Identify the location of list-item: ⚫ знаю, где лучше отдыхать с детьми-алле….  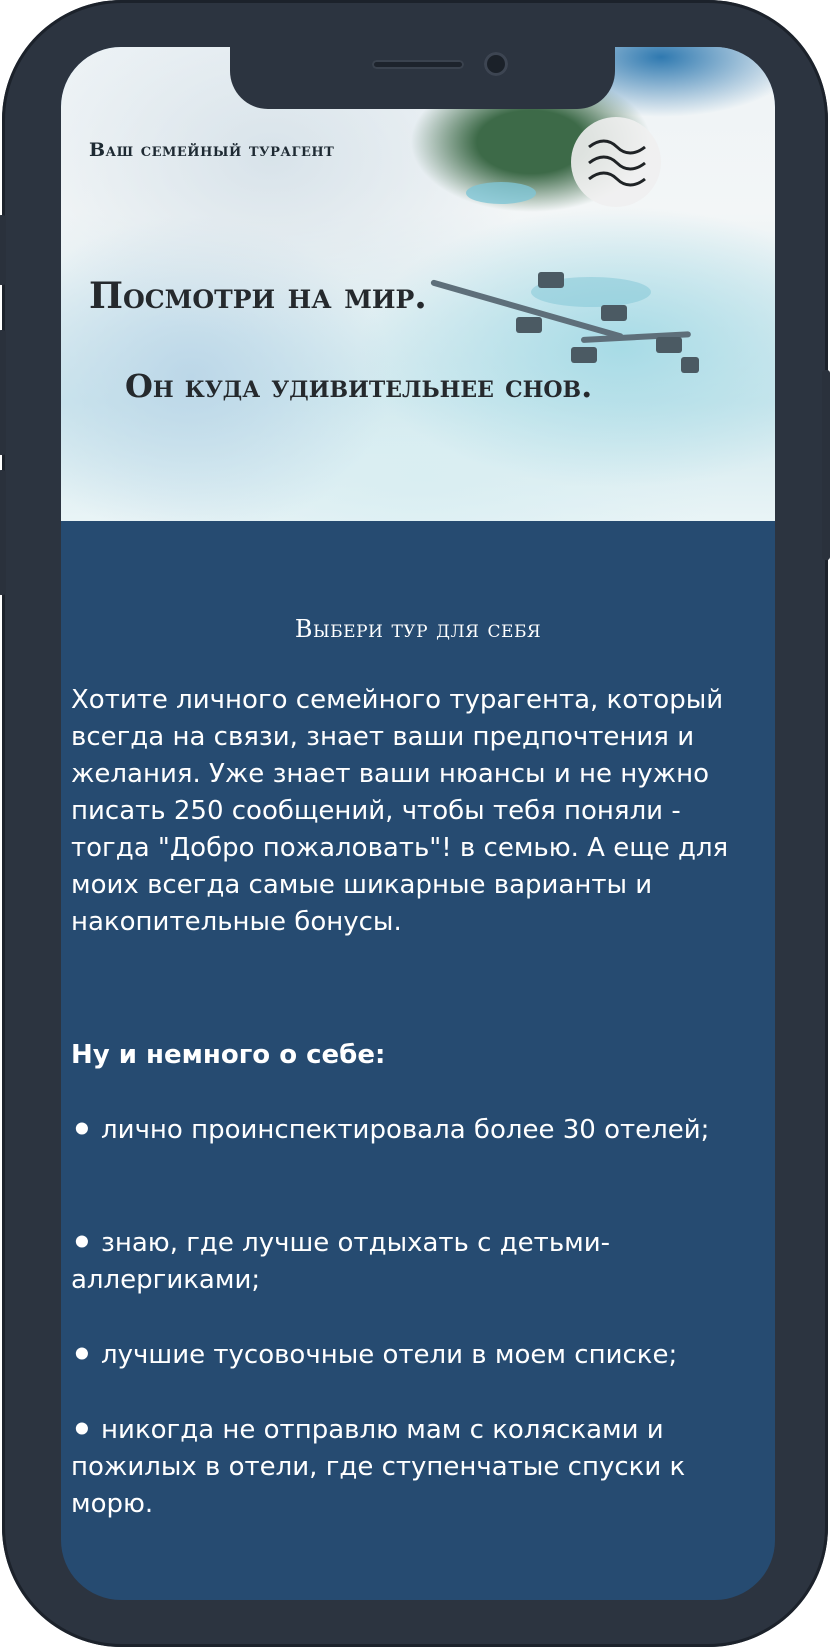
(341, 1261).